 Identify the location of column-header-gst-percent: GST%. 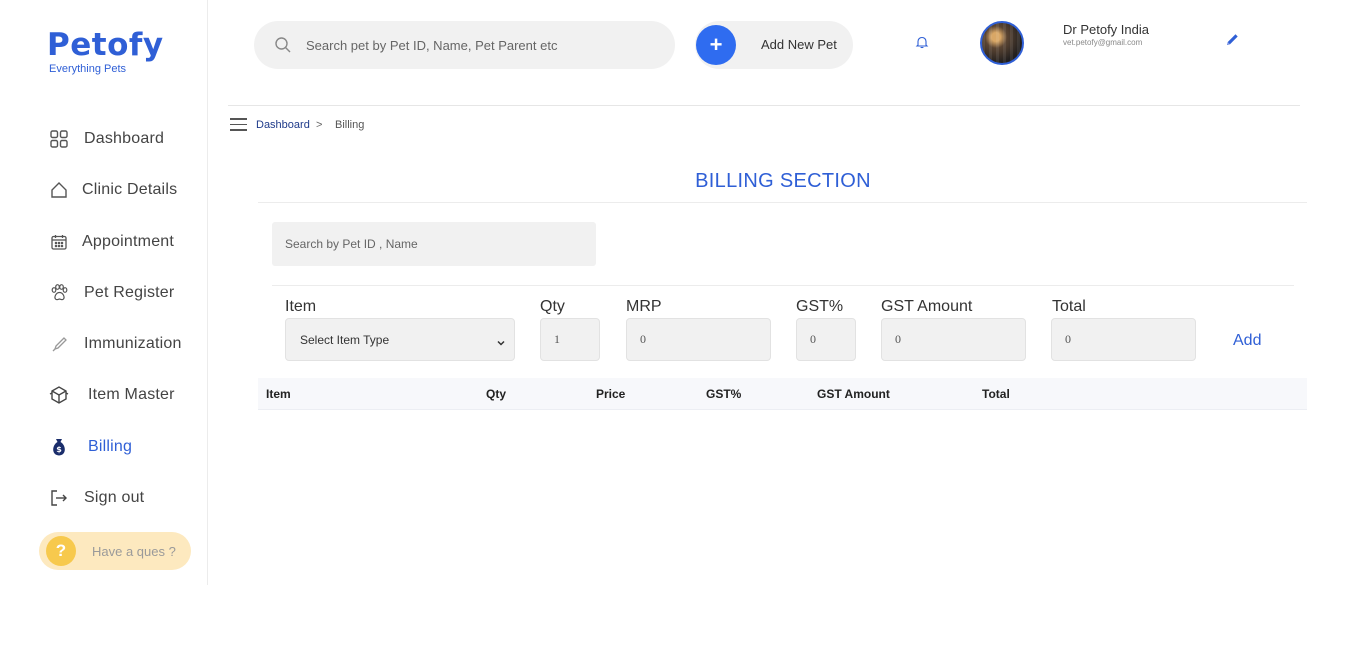
(724, 394).